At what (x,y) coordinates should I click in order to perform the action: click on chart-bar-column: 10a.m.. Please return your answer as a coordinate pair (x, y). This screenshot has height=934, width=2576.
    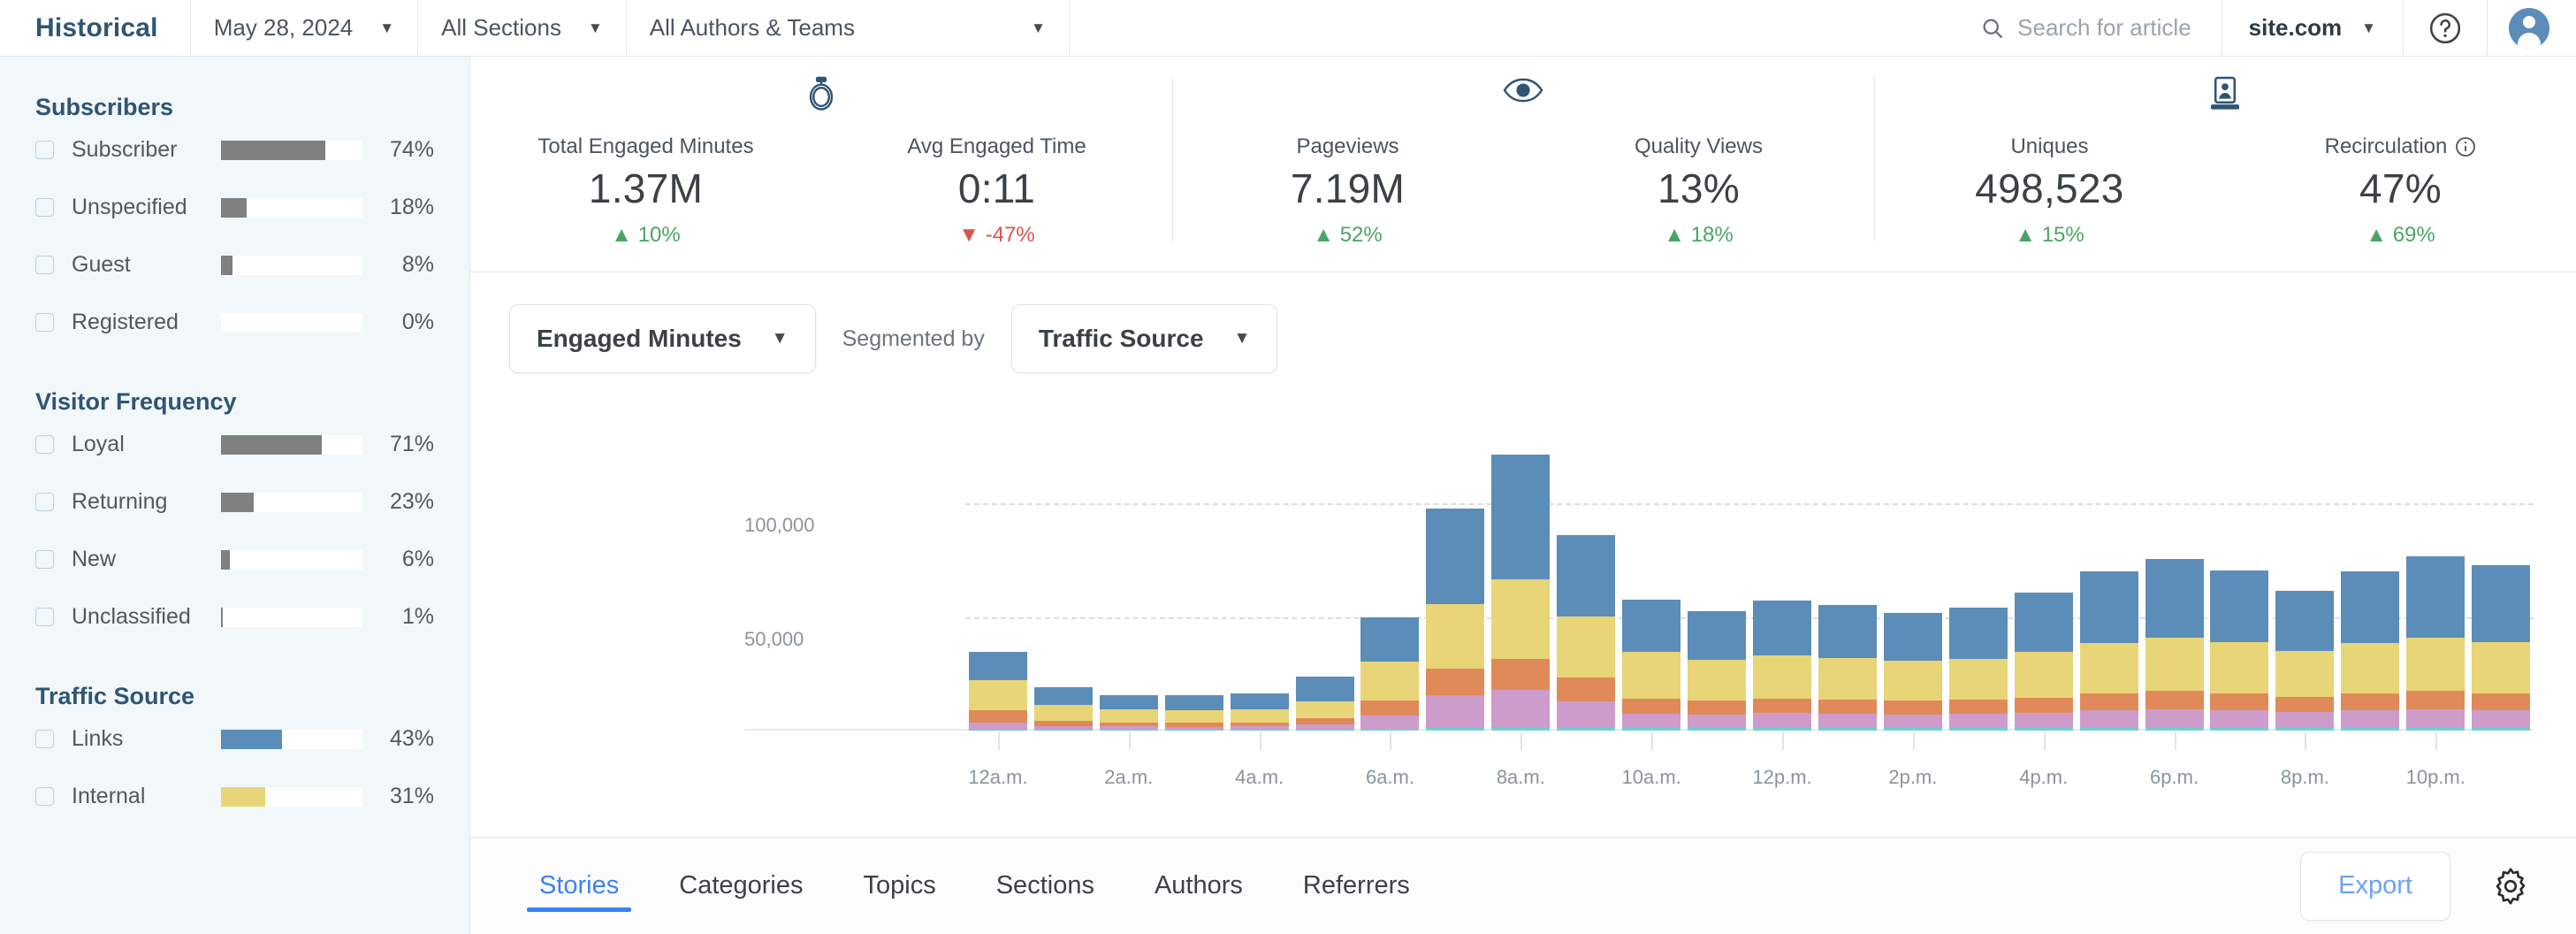
    Looking at the image, I should click on (1651, 612).